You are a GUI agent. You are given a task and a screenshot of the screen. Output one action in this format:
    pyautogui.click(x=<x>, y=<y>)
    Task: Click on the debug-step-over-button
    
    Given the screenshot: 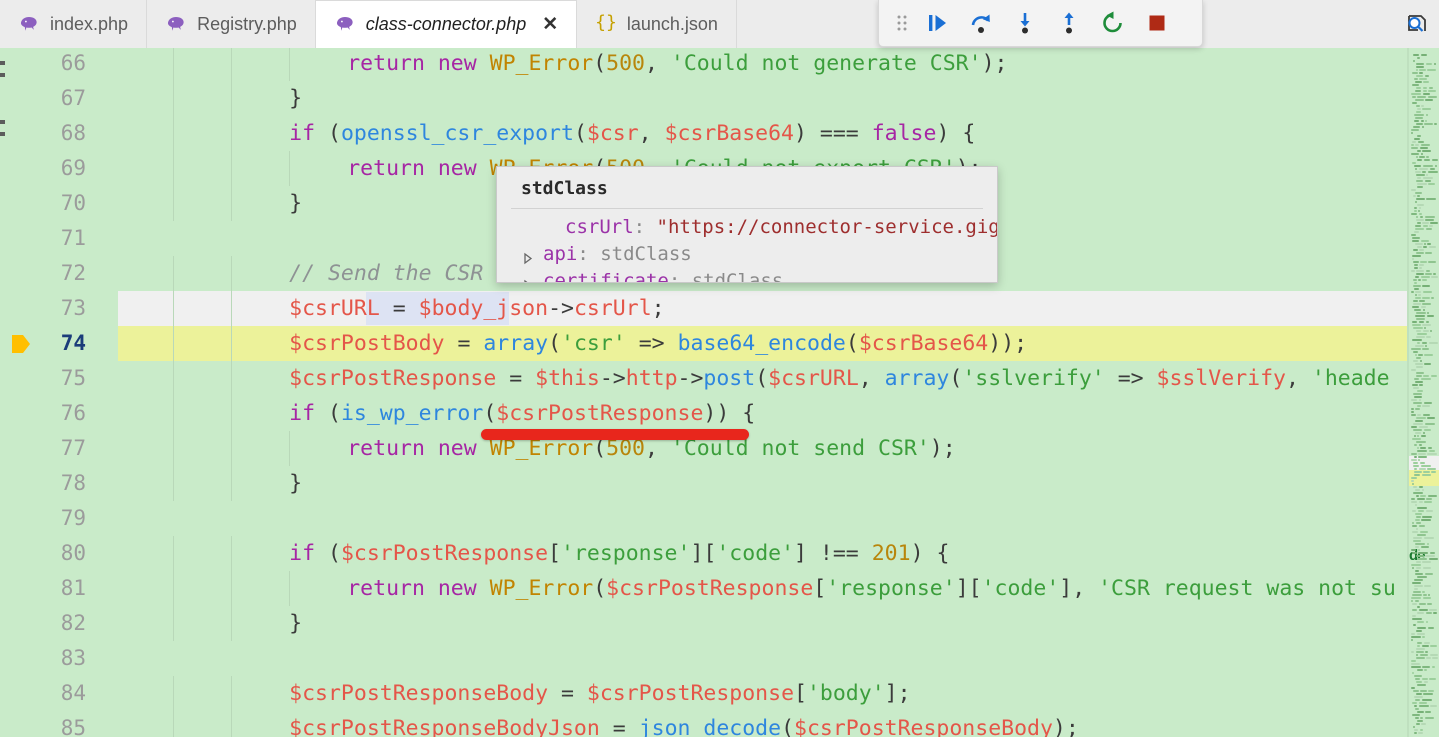 What is the action you would take?
    pyautogui.click(x=981, y=23)
    